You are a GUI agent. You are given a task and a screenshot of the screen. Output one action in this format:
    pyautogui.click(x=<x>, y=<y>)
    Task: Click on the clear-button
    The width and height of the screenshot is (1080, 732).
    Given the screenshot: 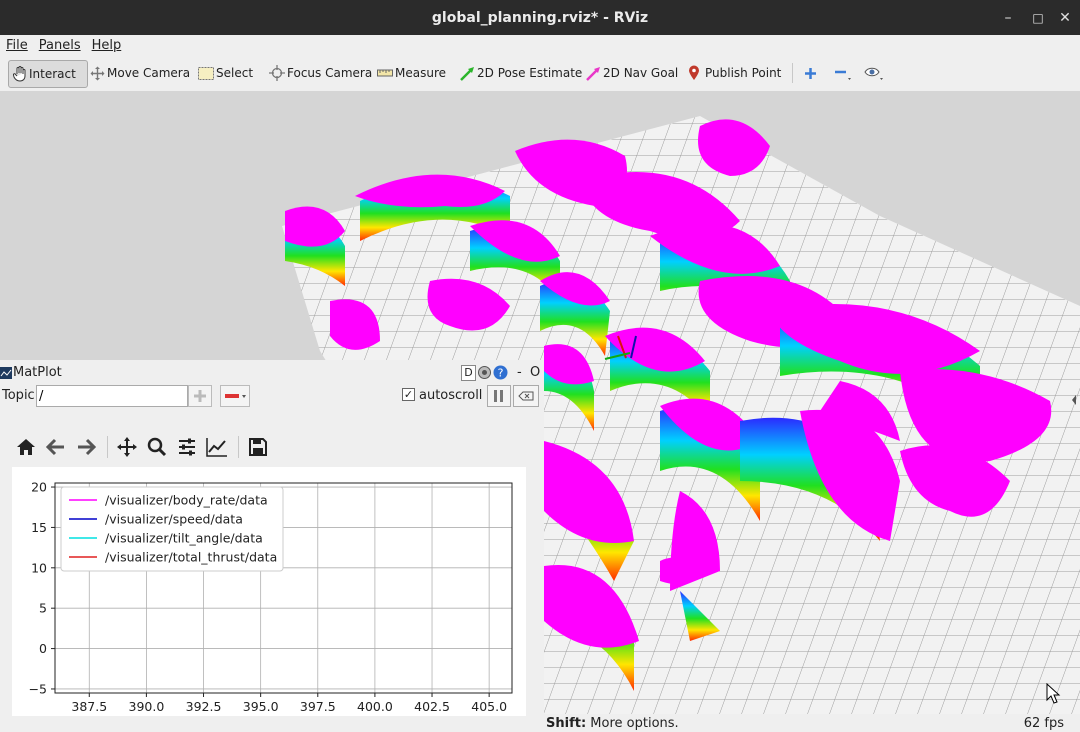 What is the action you would take?
    pyautogui.click(x=526, y=396)
    